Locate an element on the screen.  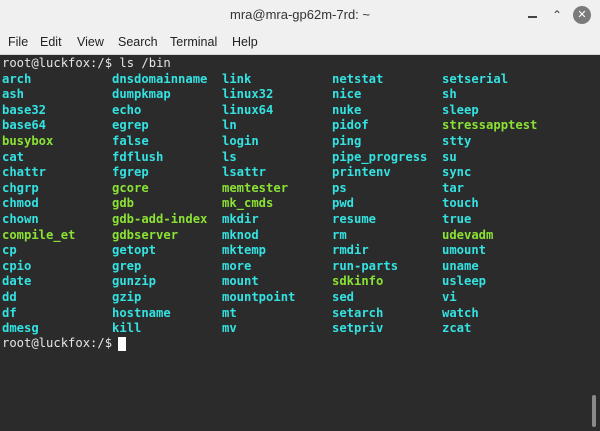
ls-entry: chmod is located at coordinates (20, 203).